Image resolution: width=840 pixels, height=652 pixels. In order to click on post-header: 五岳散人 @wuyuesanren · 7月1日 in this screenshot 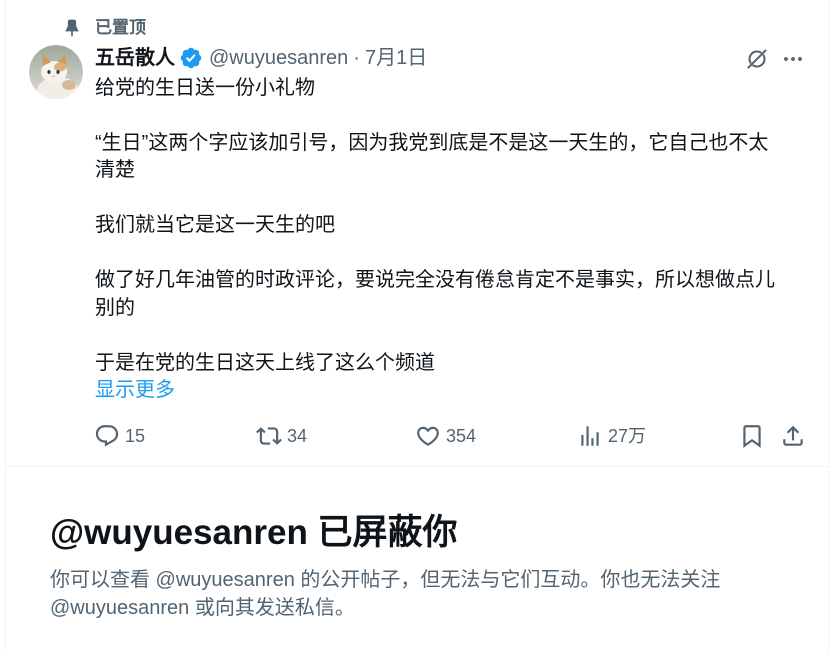, I will do `click(261, 58)`.